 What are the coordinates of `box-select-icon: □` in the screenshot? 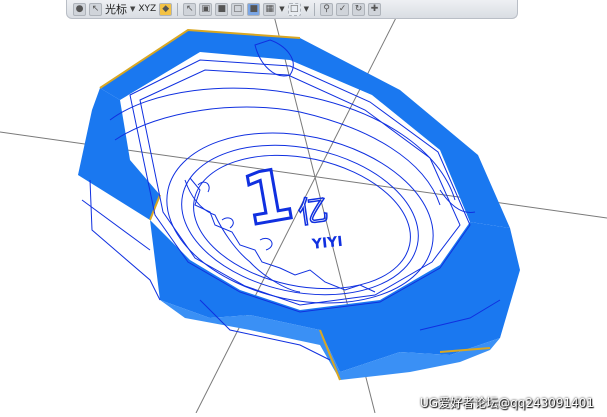 It's located at (294, 9).